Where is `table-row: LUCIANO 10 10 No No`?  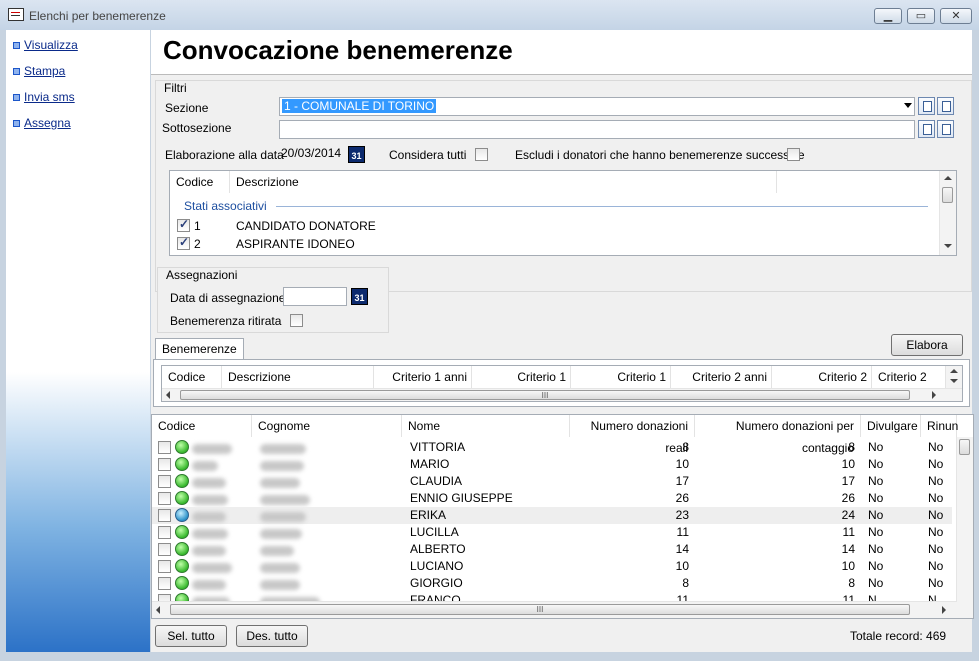
table-row: LUCIANO 10 10 No No is located at coordinates (552, 566).